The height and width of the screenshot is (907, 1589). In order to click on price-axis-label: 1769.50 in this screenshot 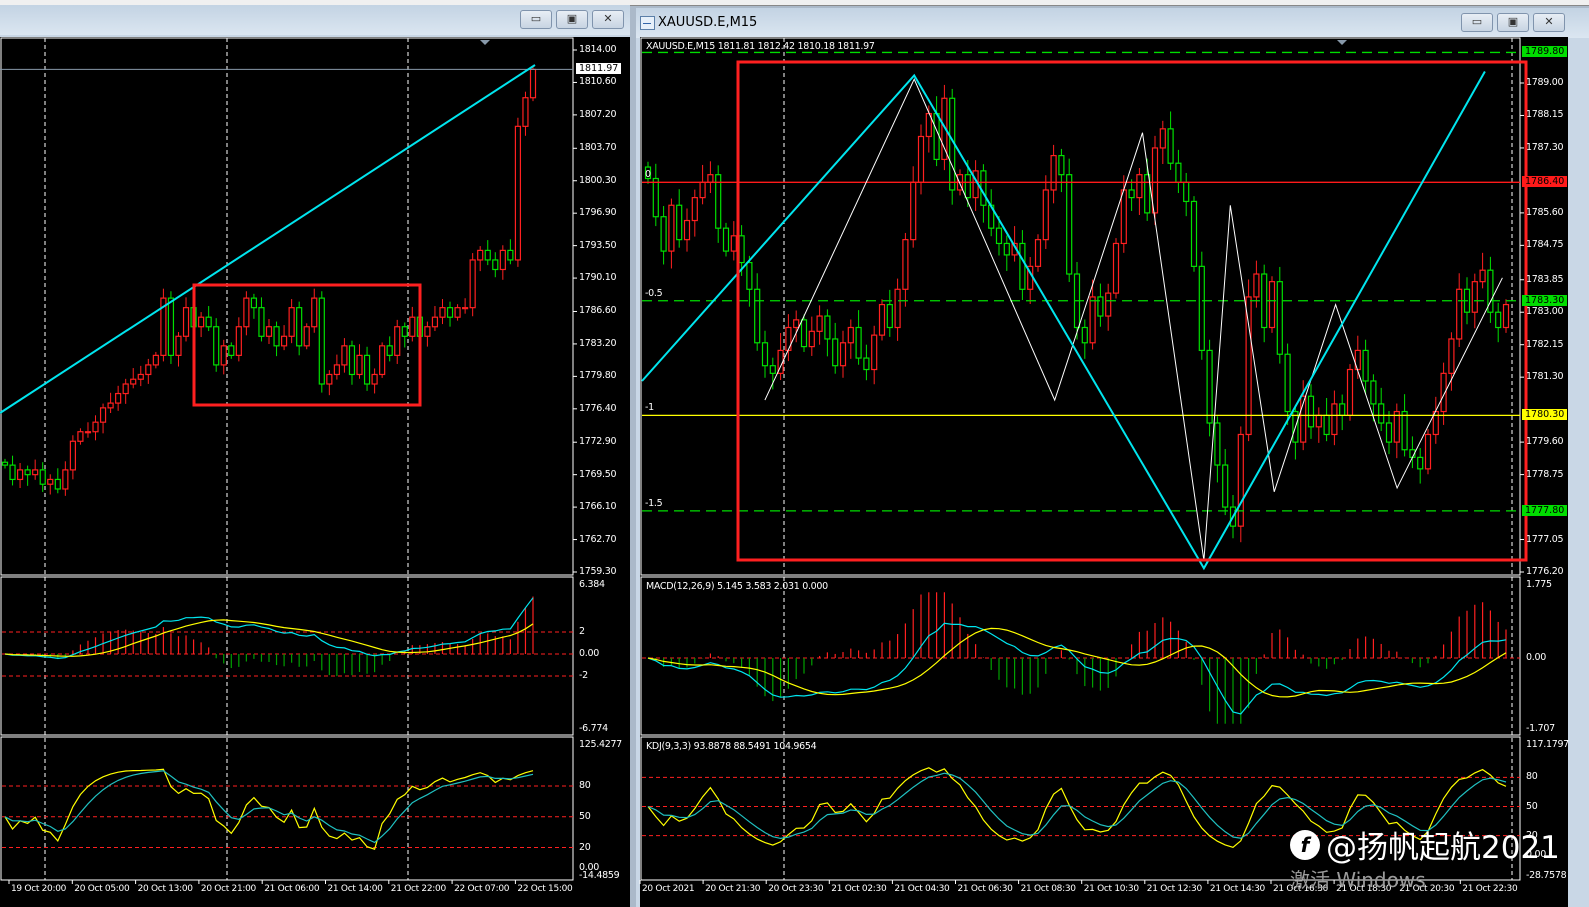, I will do `click(598, 474)`.